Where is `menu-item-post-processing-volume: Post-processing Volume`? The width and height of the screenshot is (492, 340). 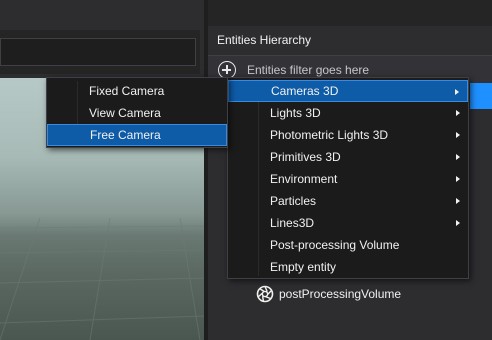
menu-item-post-processing-volume: Post-processing Volume is located at coordinates (348, 245).